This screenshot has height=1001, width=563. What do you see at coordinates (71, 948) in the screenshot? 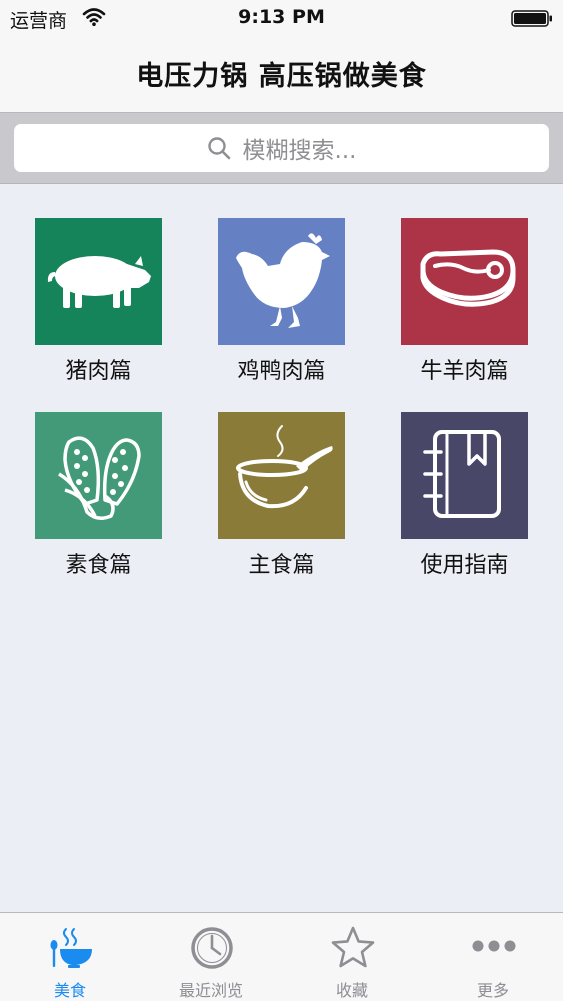
I see `bowl-spoon-icon` at bounding box center [71, 948].